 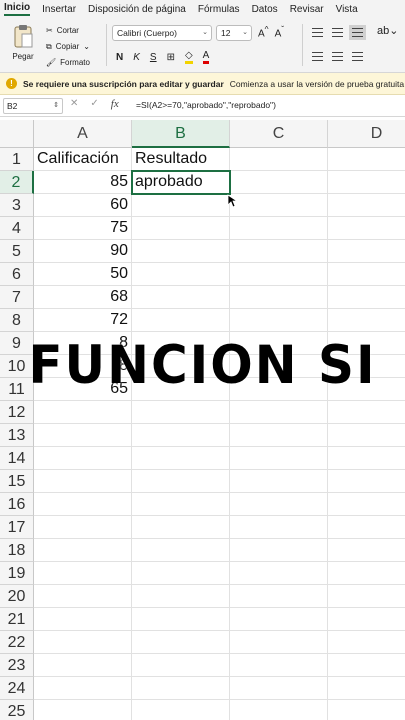 I want to click on column-header-c: C, so click(x=279, y=134).